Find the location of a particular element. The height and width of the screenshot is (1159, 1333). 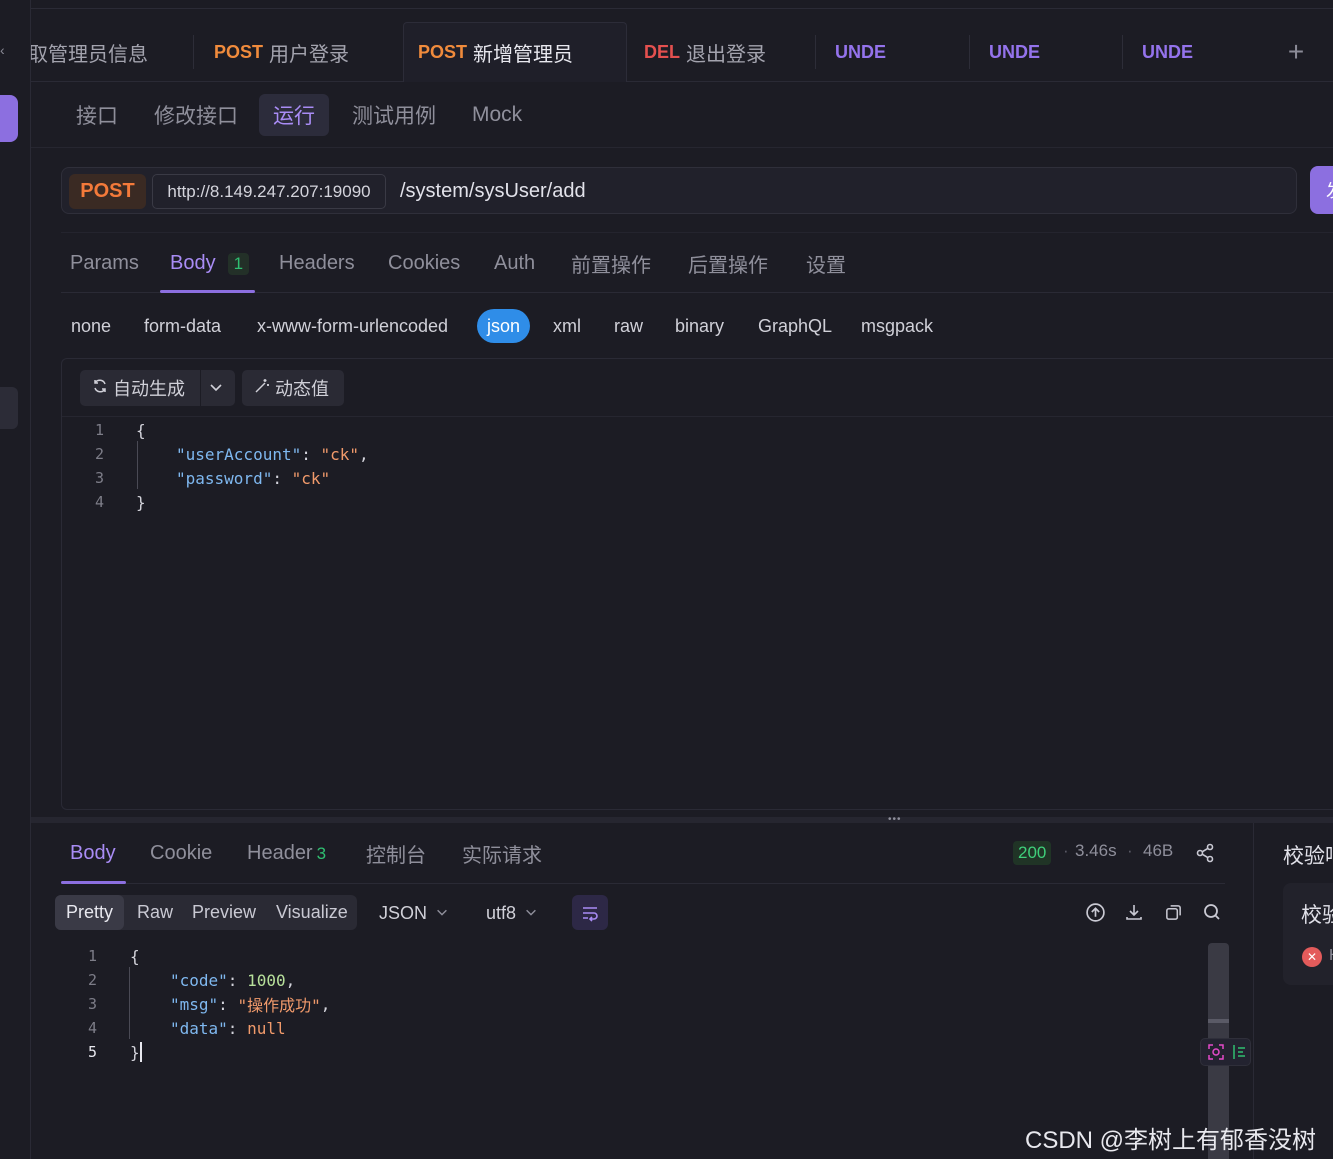

method-label: DEL is located at coordinates (662, 51).